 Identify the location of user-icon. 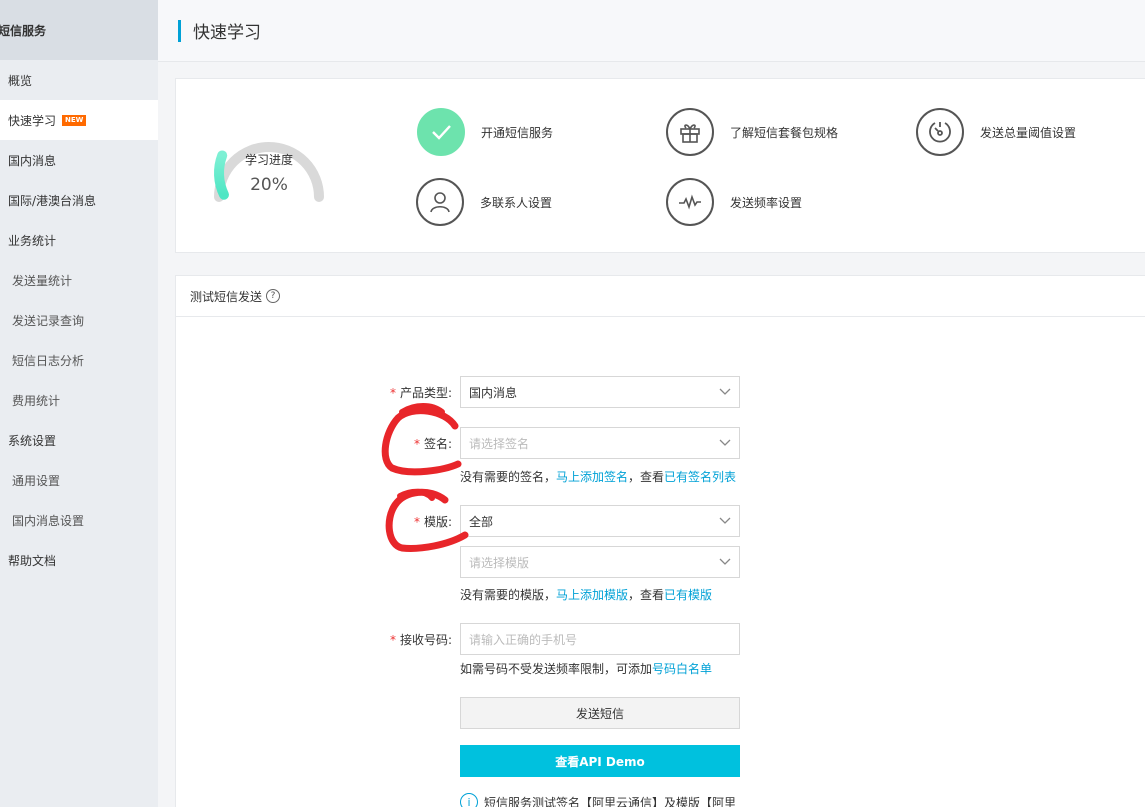
(440, 202).